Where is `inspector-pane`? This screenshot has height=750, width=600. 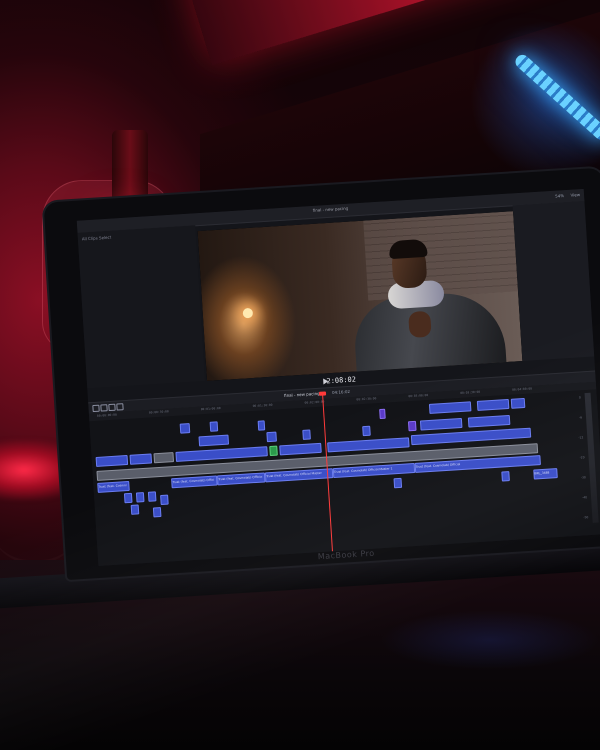 inspector-pane is located at coordinates (553, 281).